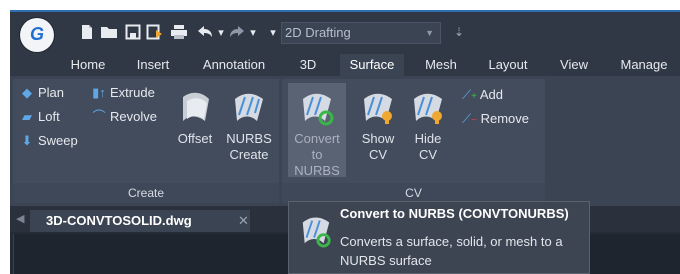  What do you see at coordinates (205, 33) in the screenshot?
I see `undo-icon` at bounding box center [205, 33].